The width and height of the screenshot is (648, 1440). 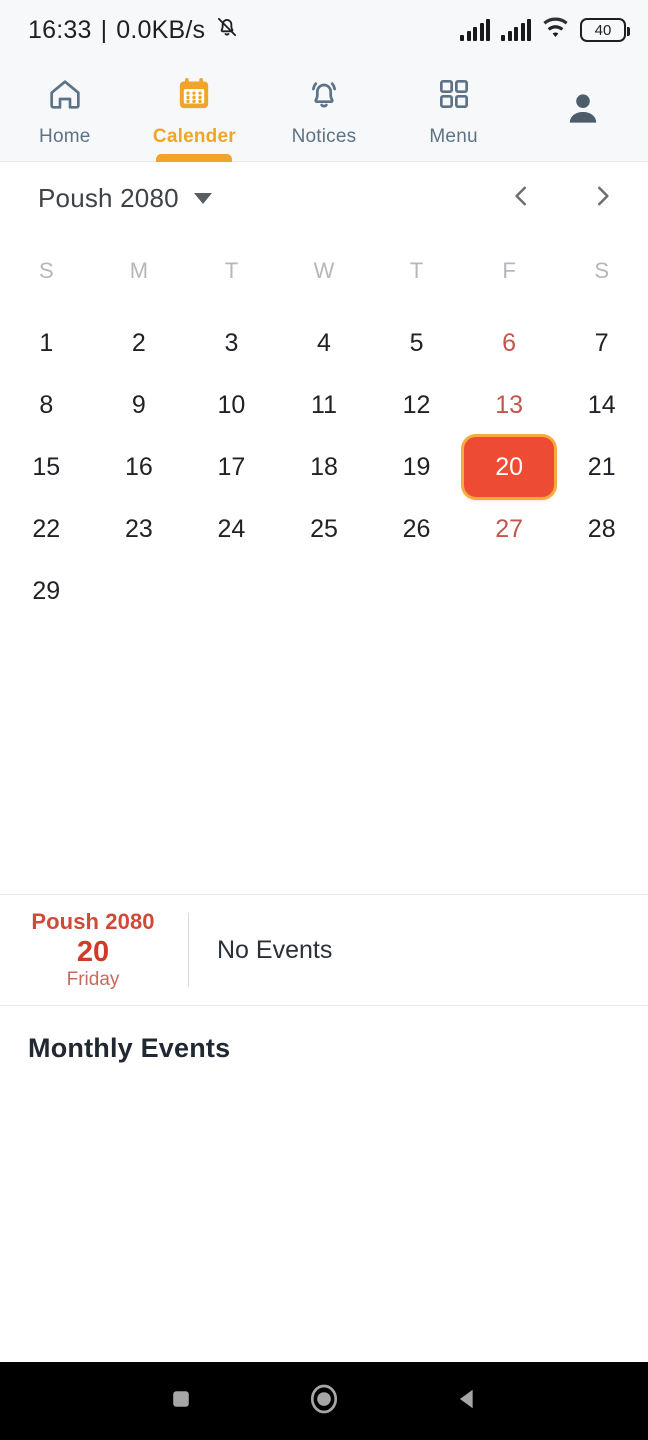 What do you see at coordinates (231, 405) in the screenshot?
I see `calendar-day-cell: 10` at bounding box center [231, 405].